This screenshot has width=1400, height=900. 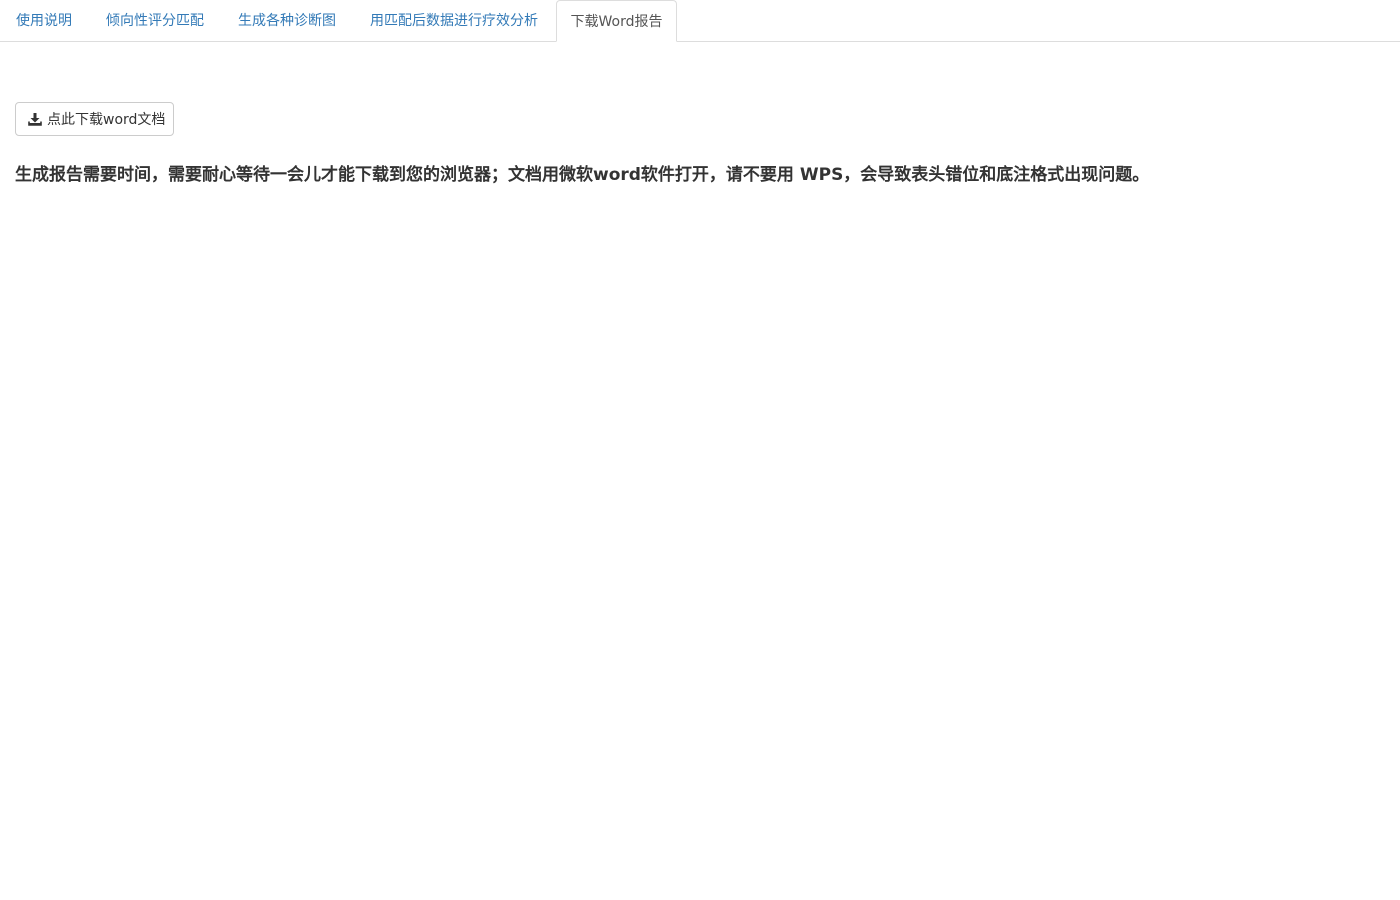 I want to click on tab-diagnostic-plots: 生成各种诊断图, so click(x=287, y=21).